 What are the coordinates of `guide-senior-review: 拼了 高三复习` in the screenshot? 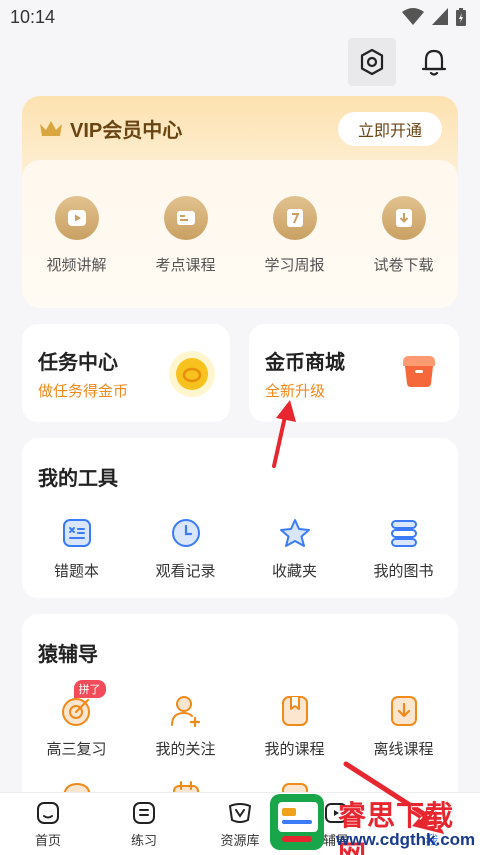 It's located at (77, 719).